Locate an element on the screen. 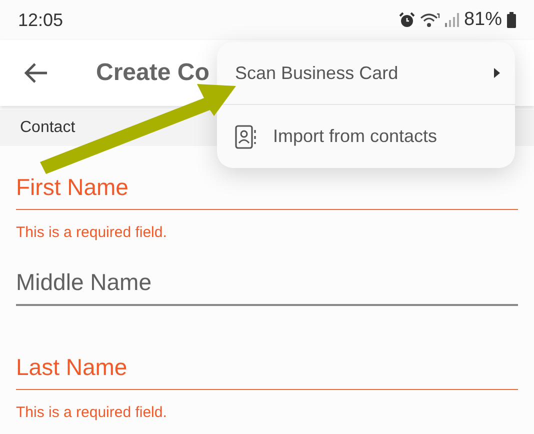 Image resolution: width=534 pixels, height=434 pixels. battery-percent: 81% is located at coordinates (483, 20).